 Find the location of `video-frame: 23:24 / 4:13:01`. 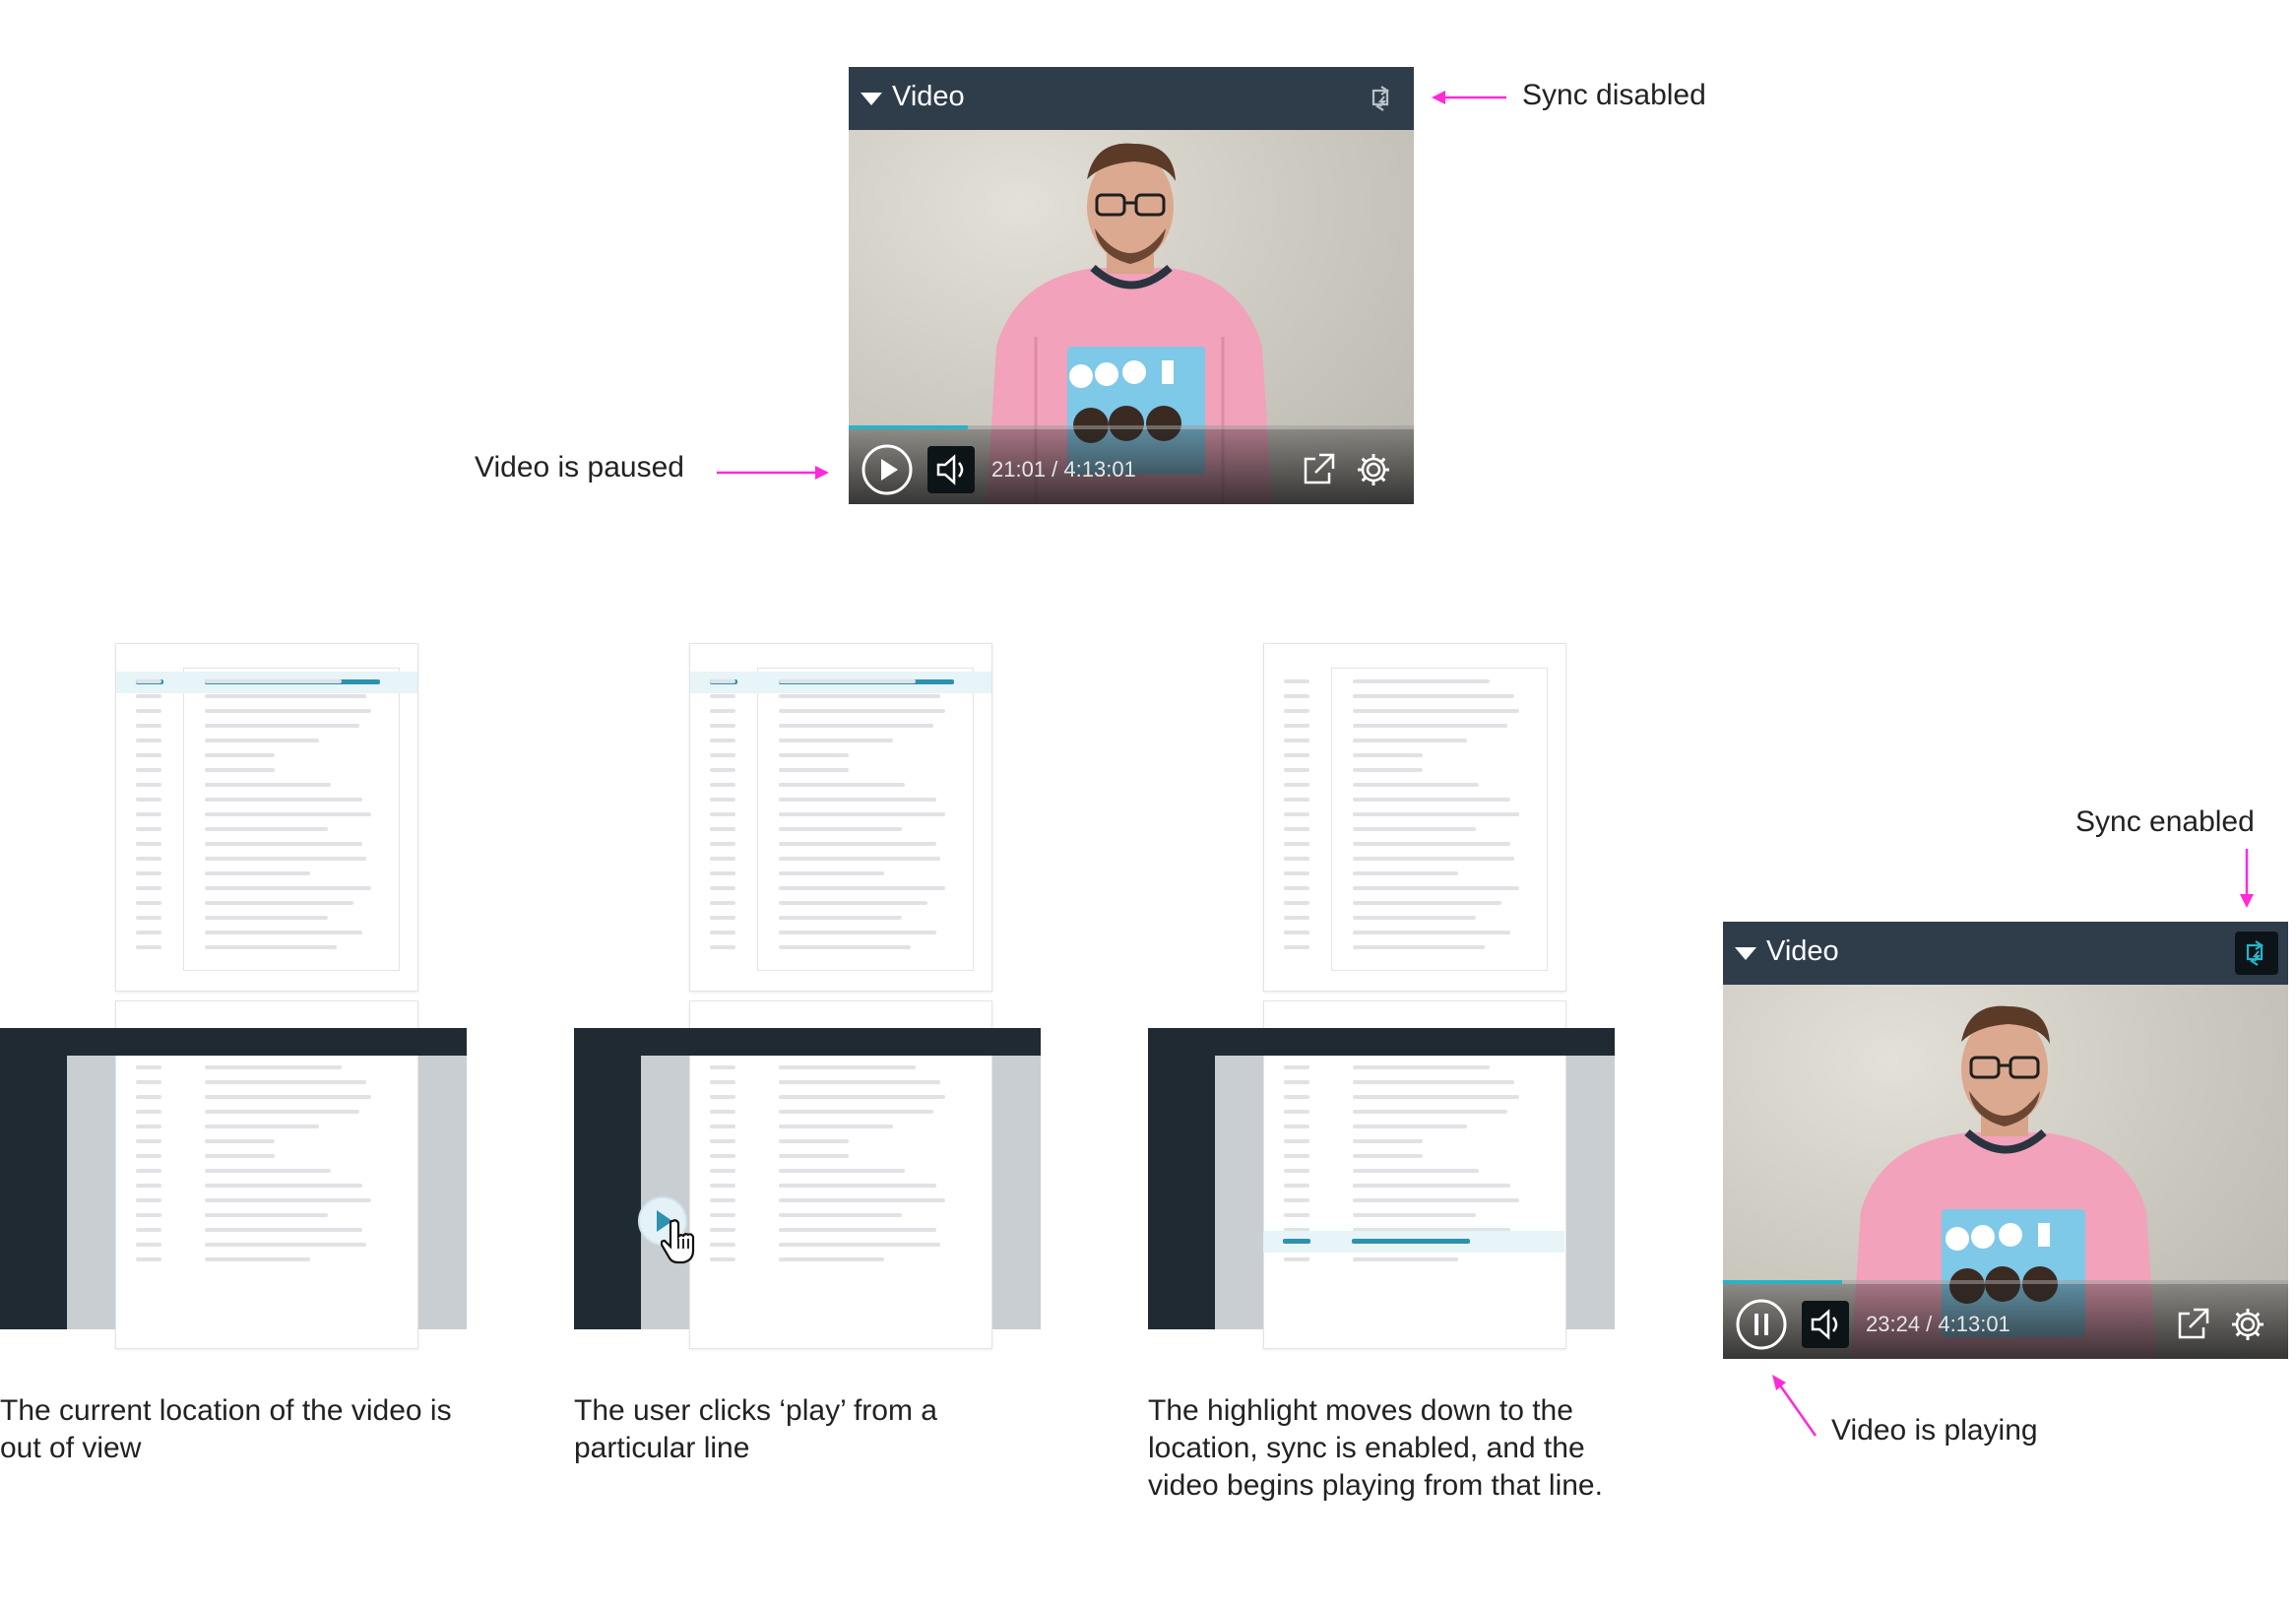

video-frame: 23:24 / 4:13:01 is located at coordinates (2005, 1172).